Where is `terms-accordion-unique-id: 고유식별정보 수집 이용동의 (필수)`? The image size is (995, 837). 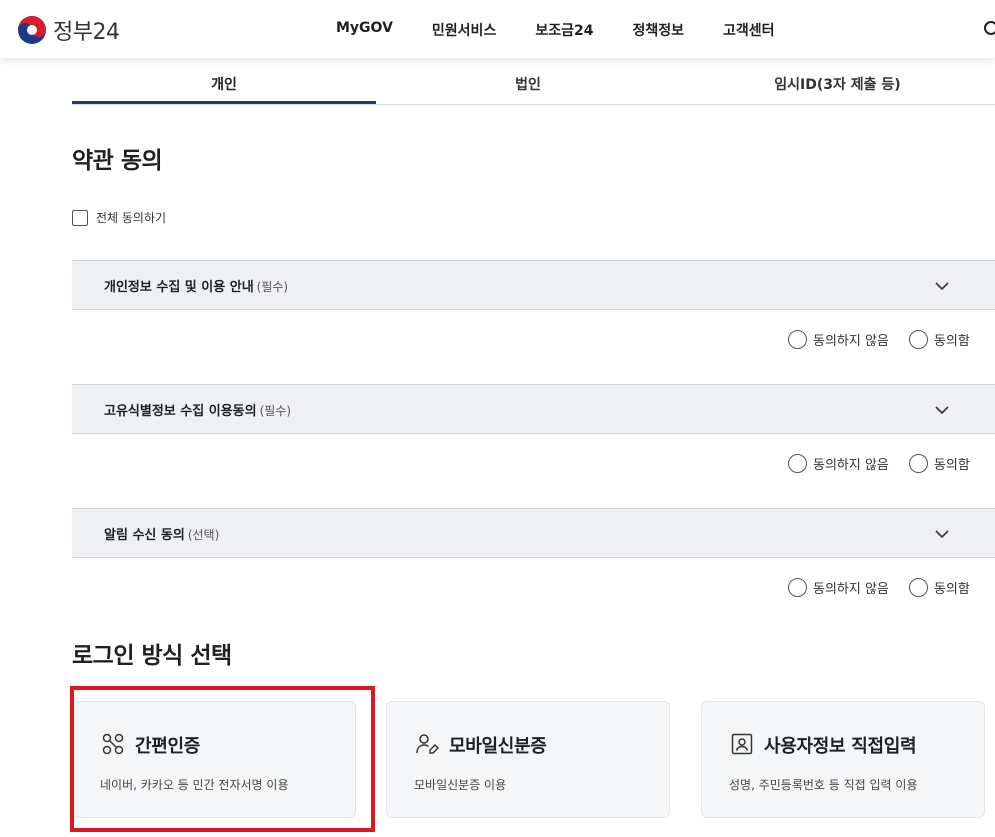
terms-accordion-unique-id: 고유식별정보 수집 이용동의 (필수) is located at coordinates (533, 409).